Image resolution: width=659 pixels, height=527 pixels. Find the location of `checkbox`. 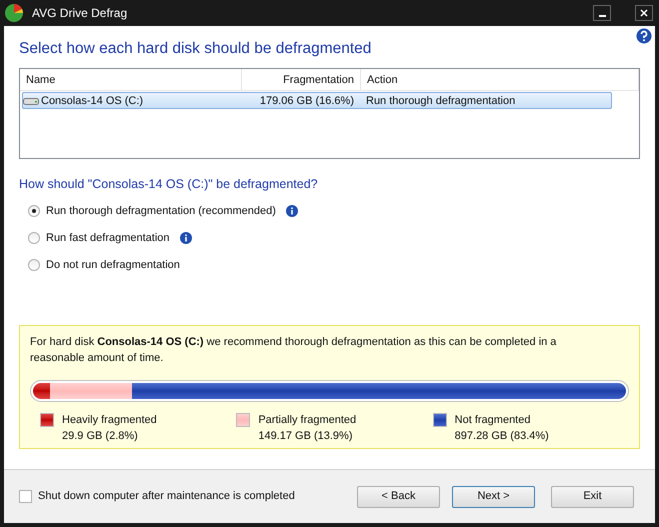

checkbox is located at coordinates (25, 496).